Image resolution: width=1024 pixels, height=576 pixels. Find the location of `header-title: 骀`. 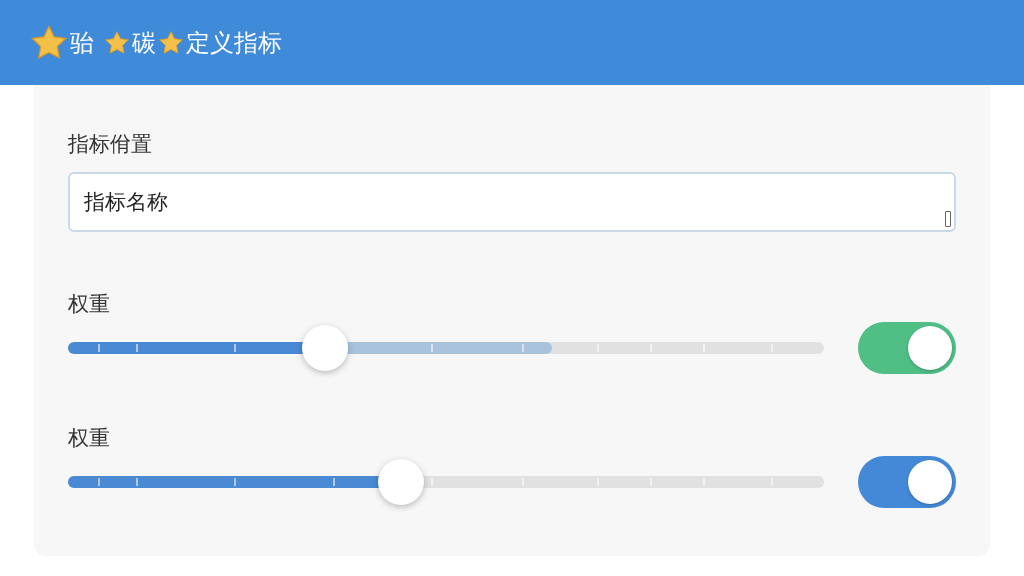

header-title: 骀 is located at coordinates (82, 43).